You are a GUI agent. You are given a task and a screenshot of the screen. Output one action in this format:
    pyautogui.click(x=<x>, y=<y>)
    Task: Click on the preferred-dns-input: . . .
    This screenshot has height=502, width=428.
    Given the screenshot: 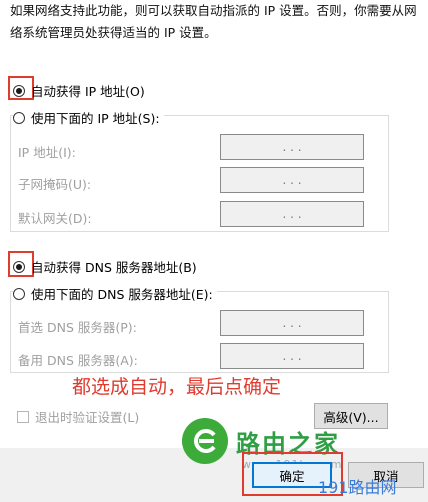 What is the action you would take?
    pyautogui.click(x=292, y=323)
    